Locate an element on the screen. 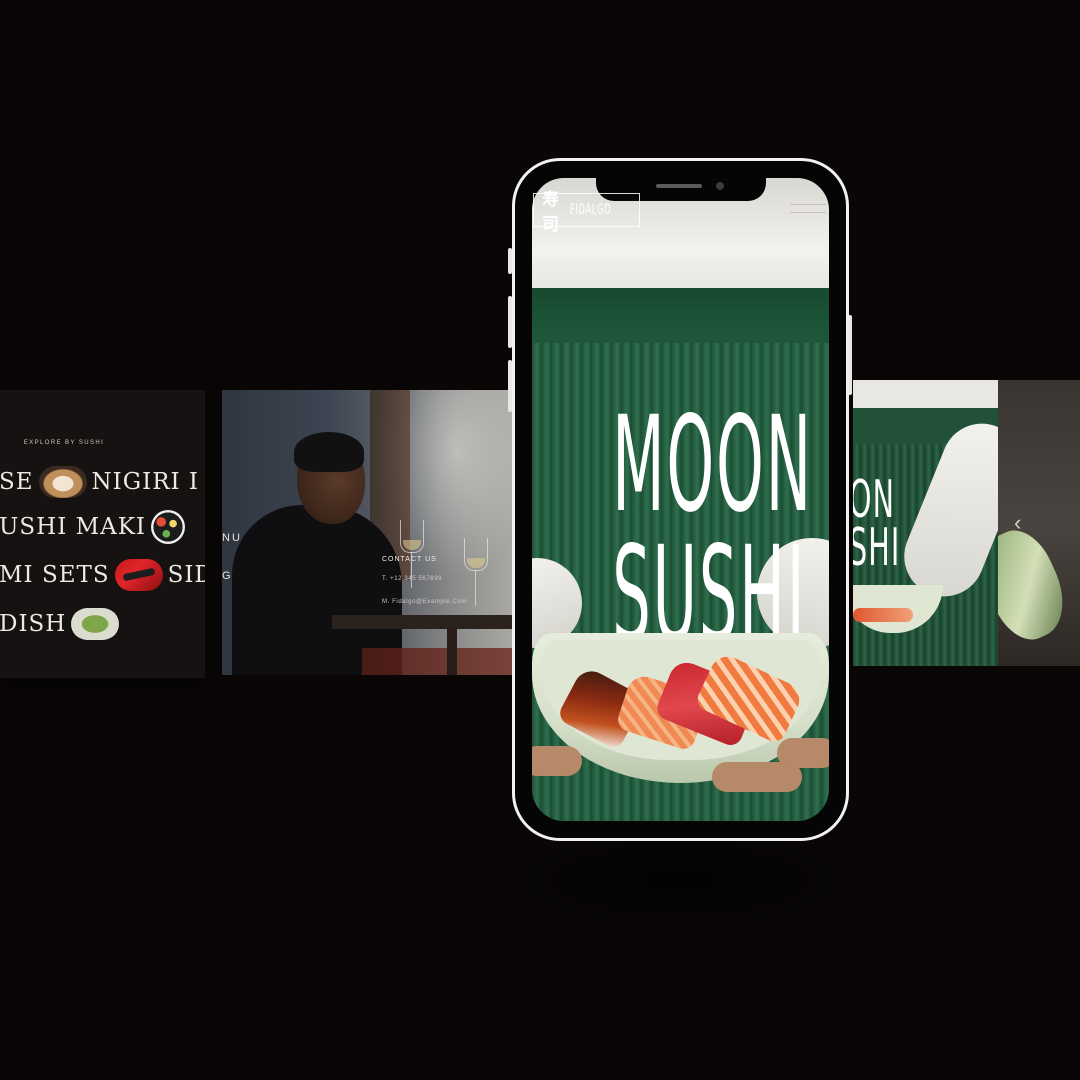 The image size is (1080, 1080). nigiri-thumbnail is located at coordinates (62, 482).